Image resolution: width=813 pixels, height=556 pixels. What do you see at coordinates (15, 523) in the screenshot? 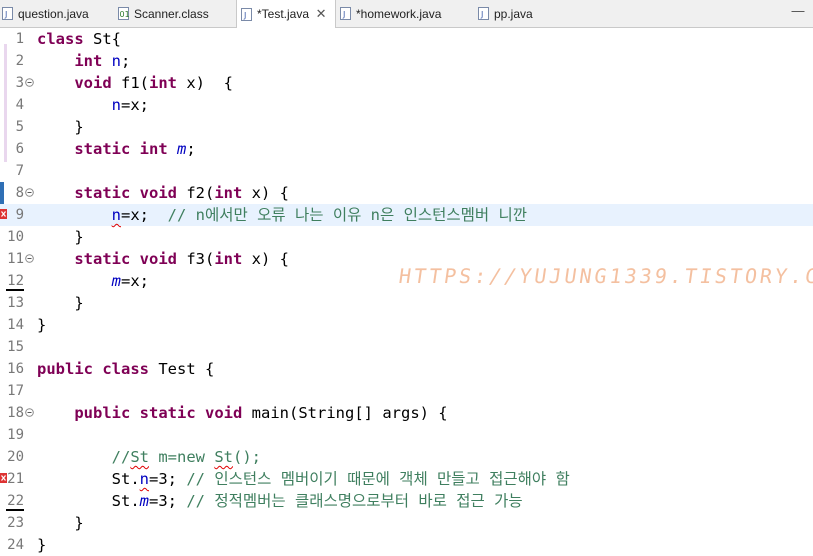
I see `line-number: 23` at bounding box center [15, 523].